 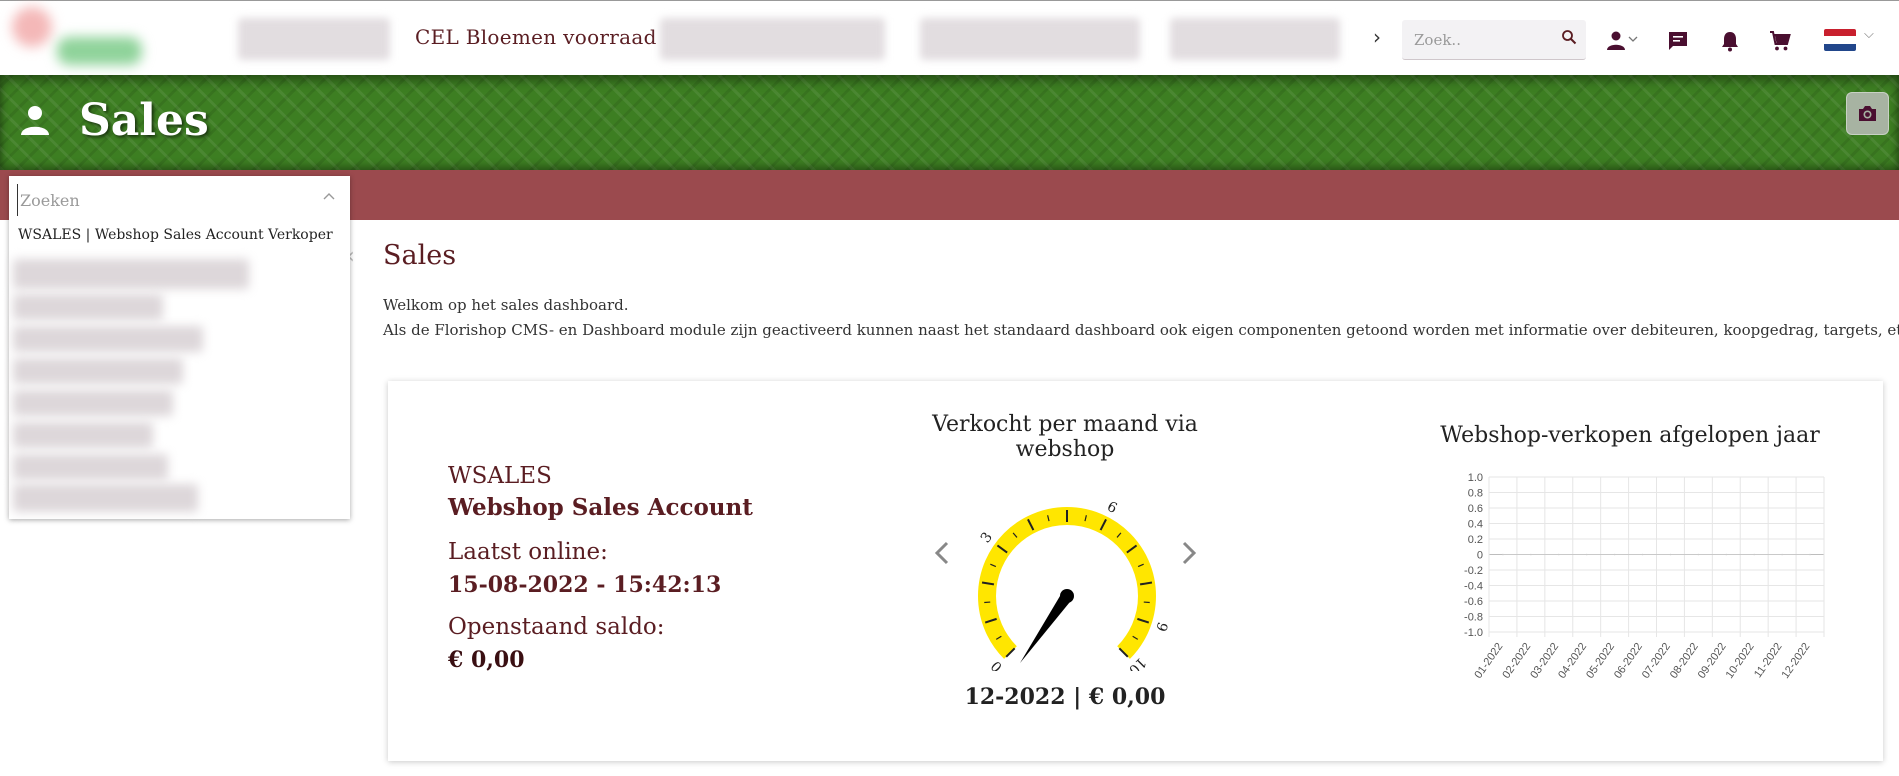 I want to click on account-code: WSALES, so click(x=500, y=476).